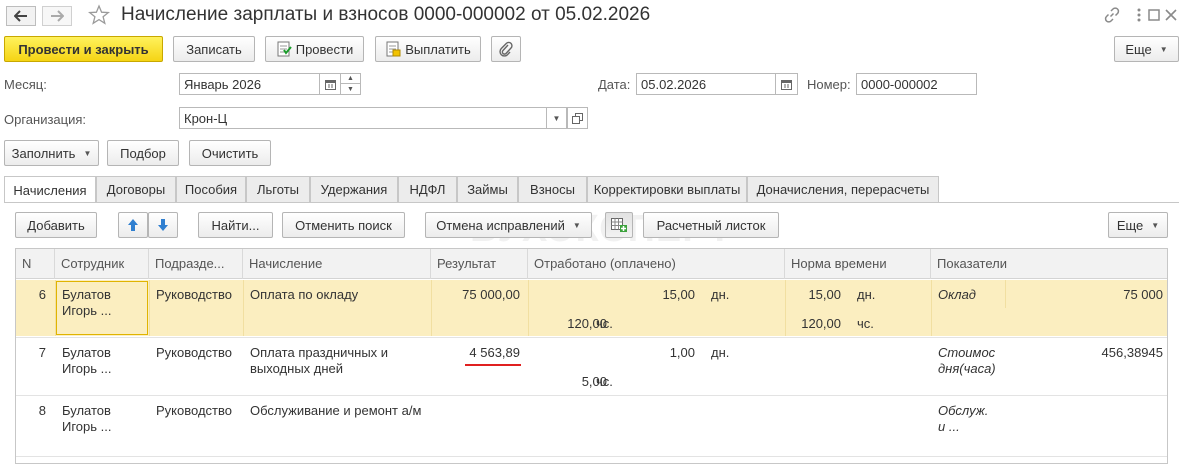  I want to click on maximize-icon, so click(1154, 15).